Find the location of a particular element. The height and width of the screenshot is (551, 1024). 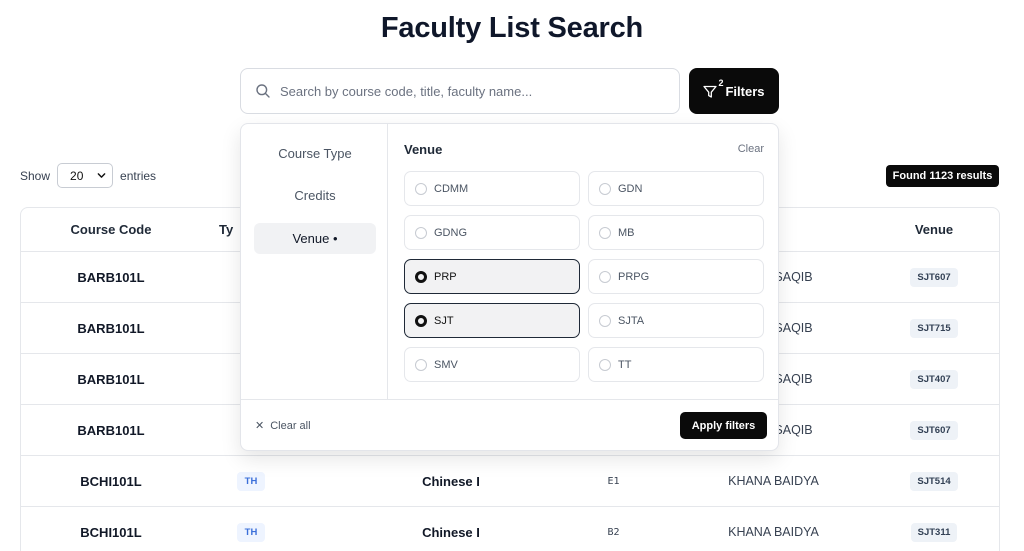

cell-venue: SJT407 is located at coordinates (934, 379).